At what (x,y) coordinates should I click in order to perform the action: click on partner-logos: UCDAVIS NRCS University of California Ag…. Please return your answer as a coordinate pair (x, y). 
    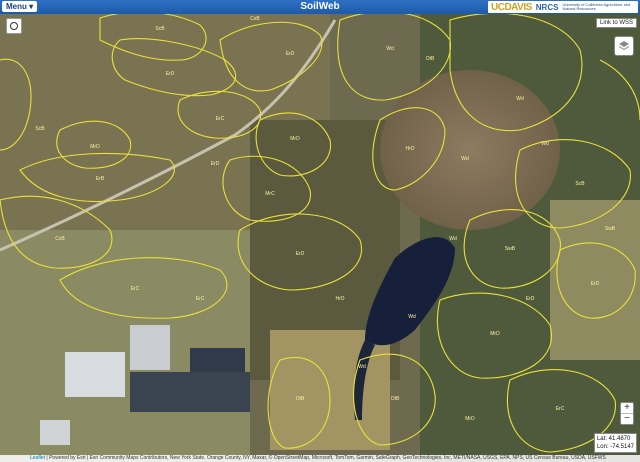
    Looking at the image, I should click on (563, 7).